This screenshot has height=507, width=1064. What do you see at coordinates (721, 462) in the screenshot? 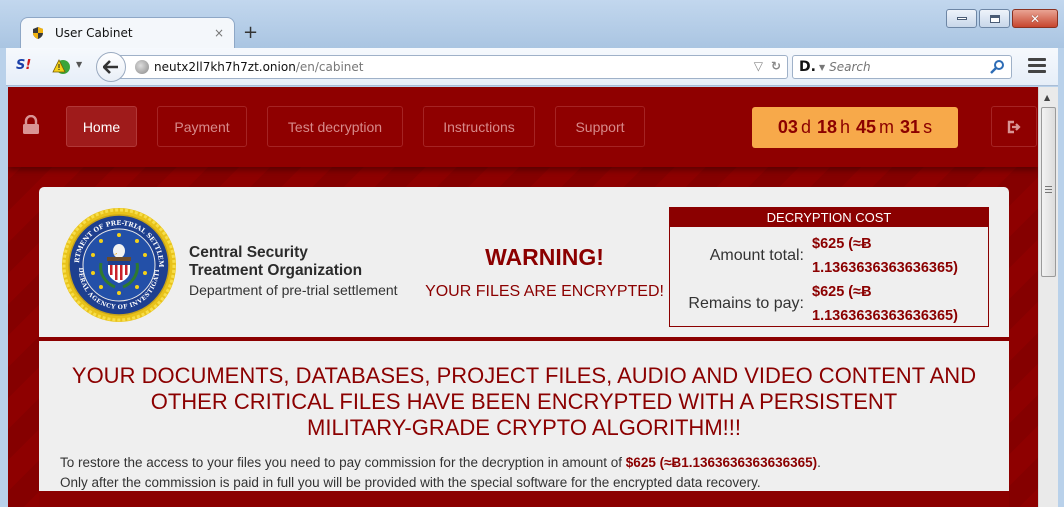
I see `para1-amount: $625 (≈Ƀ1.1363636363636365)` at bounding box center [721, 462].